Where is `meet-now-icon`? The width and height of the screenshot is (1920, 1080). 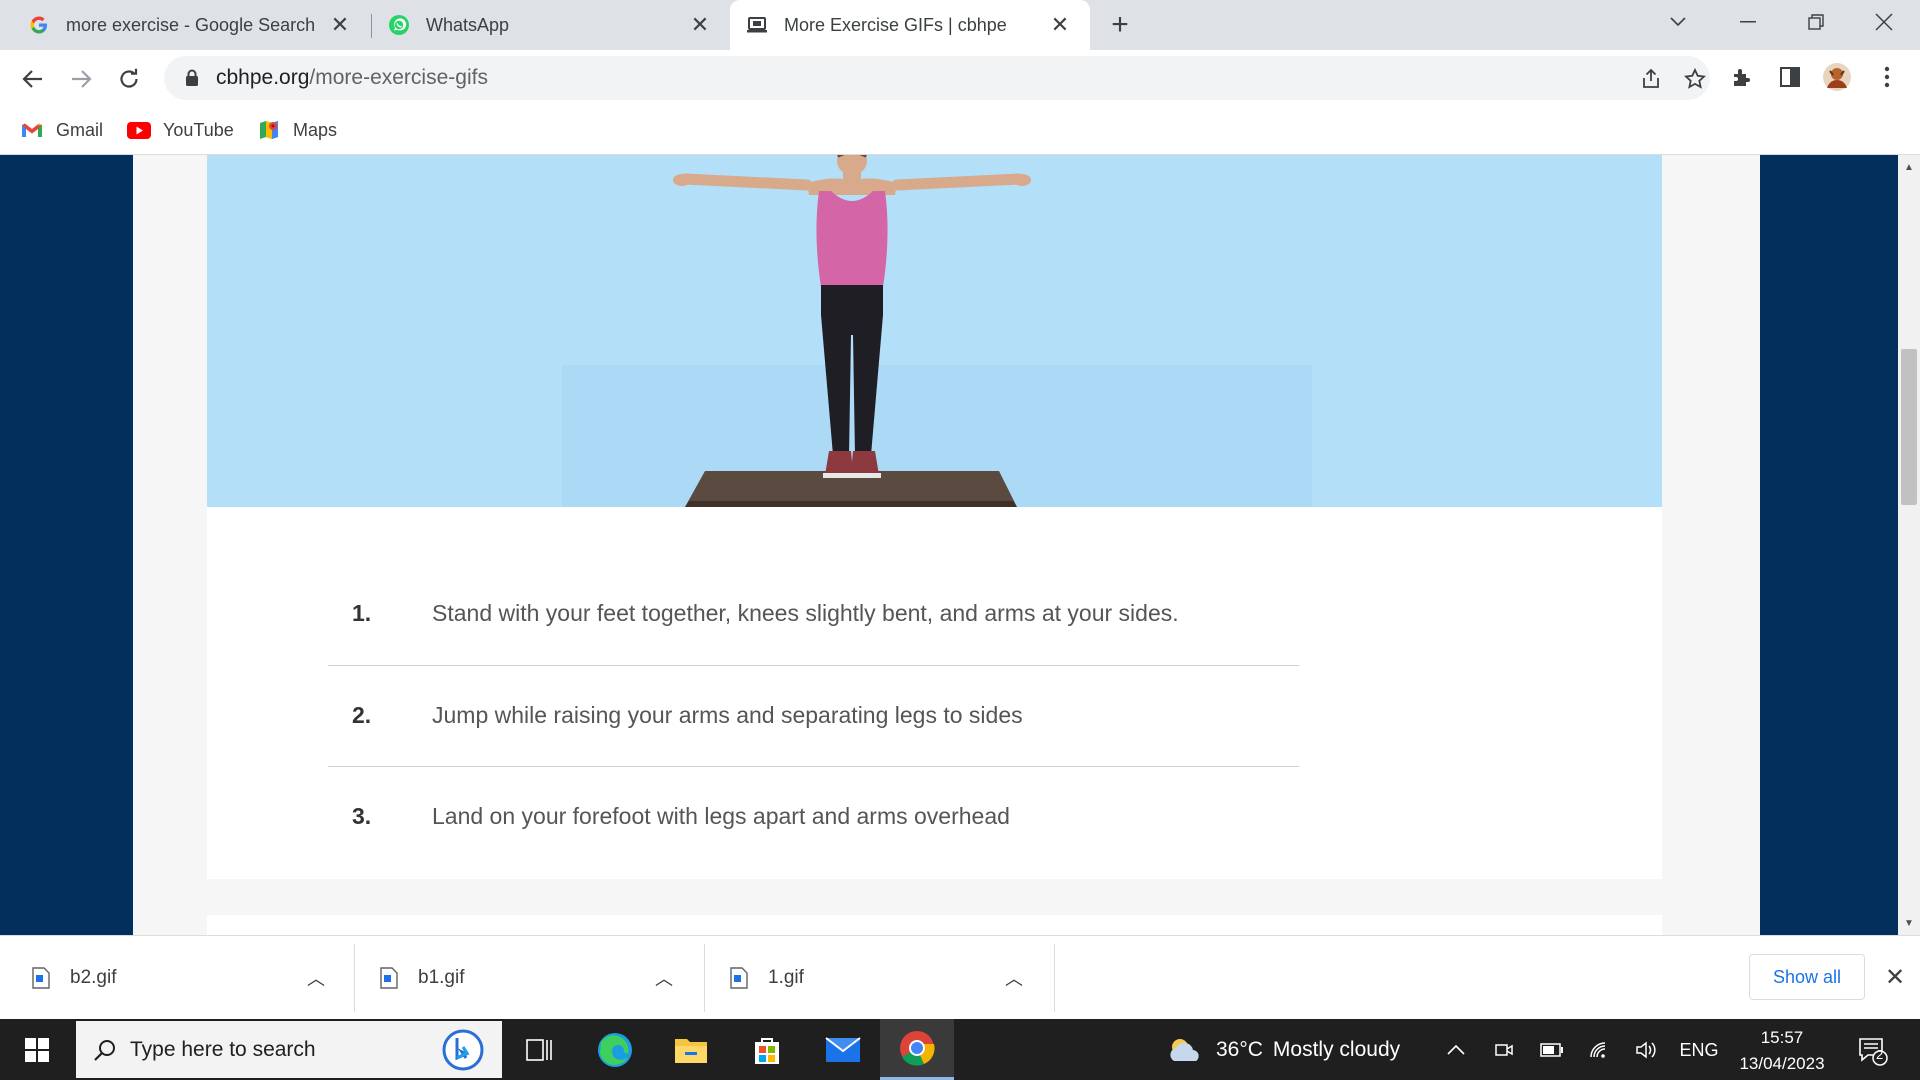
meet-now-icon is located at coordinates (1504, 1050).